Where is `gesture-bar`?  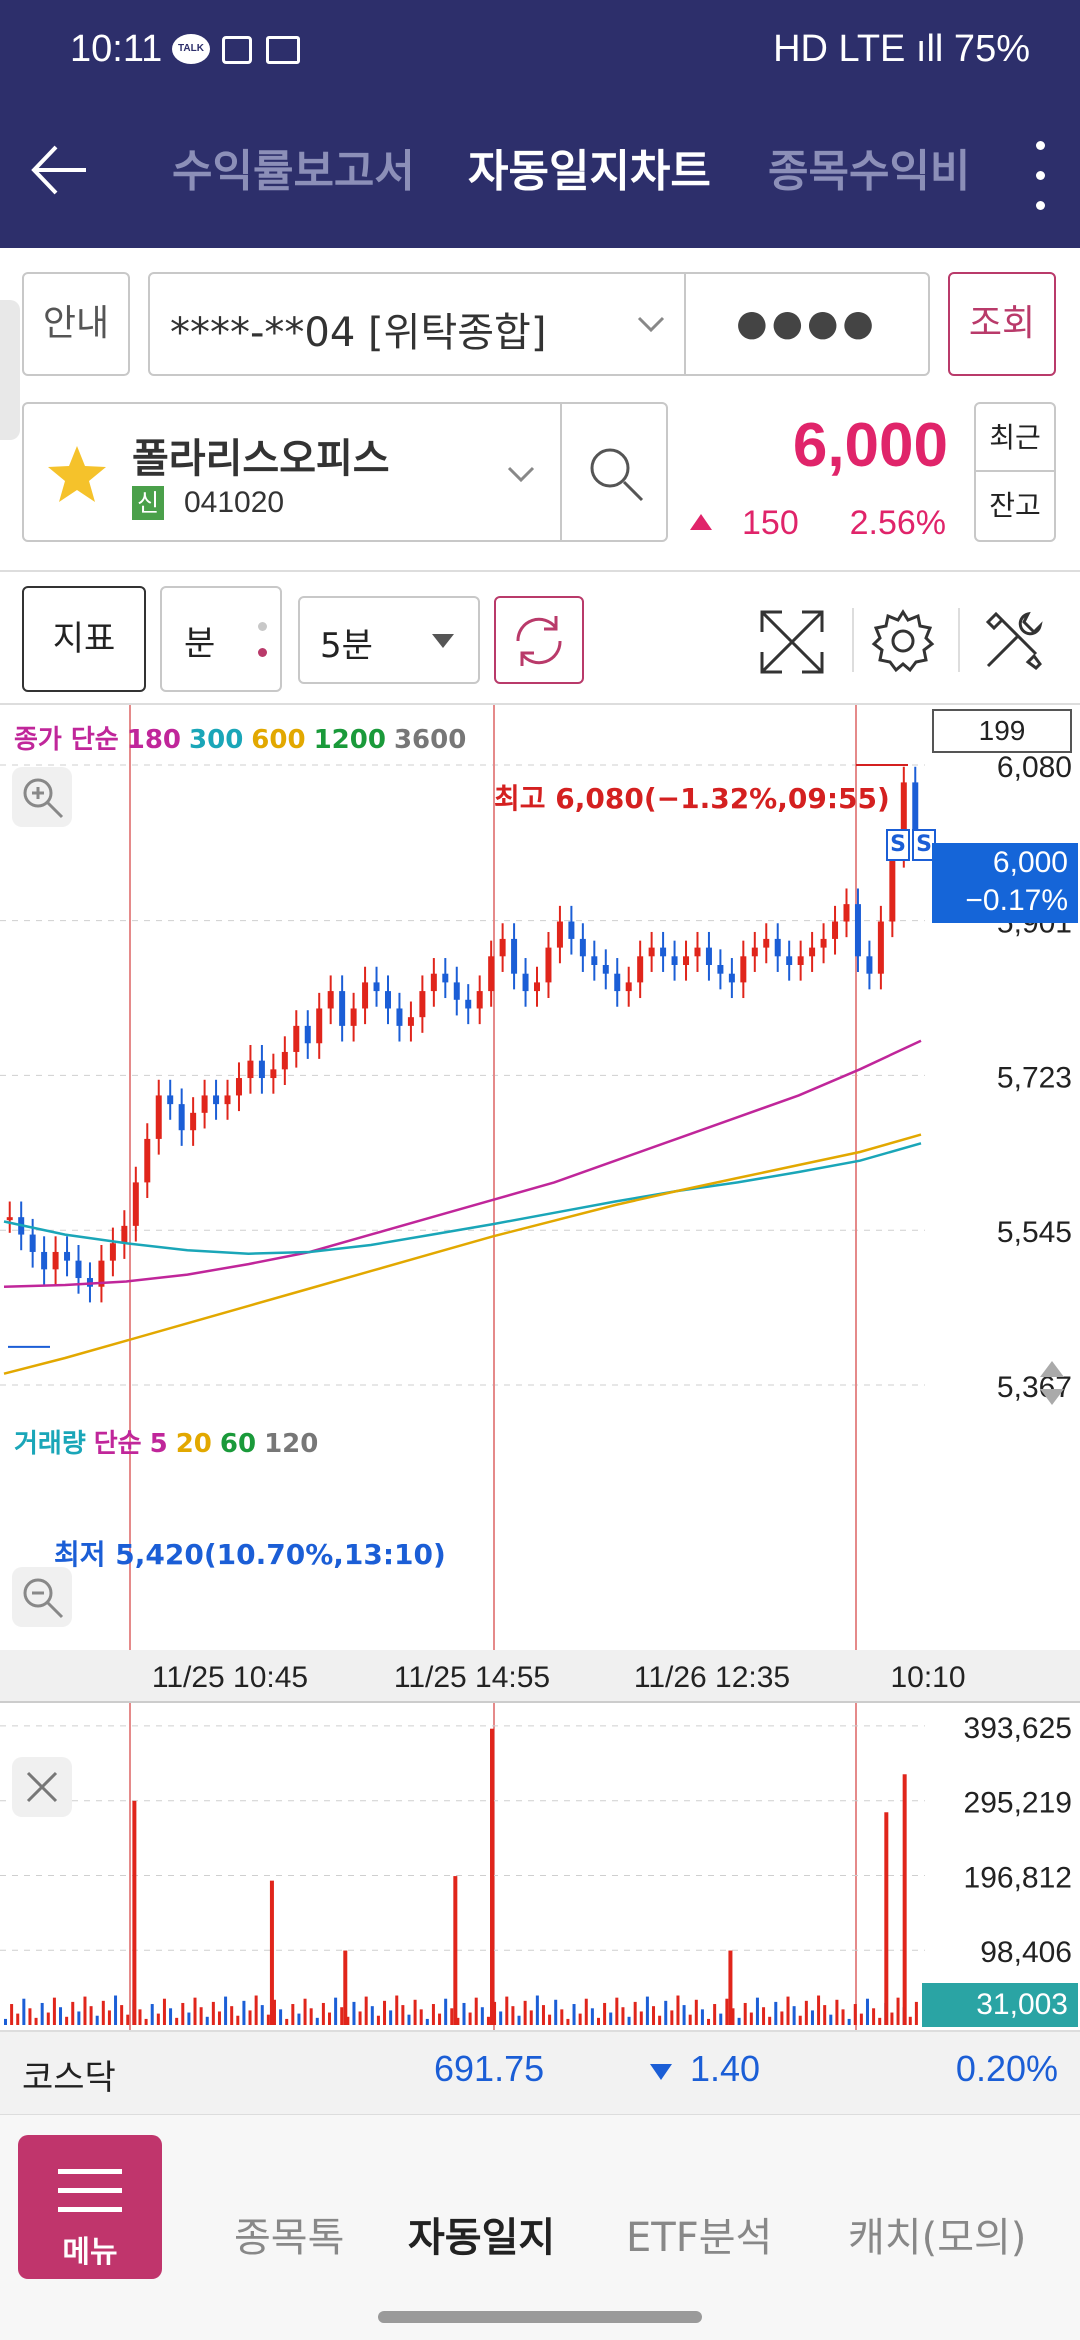 gesture-bar is located at coordinates (540, 2317).